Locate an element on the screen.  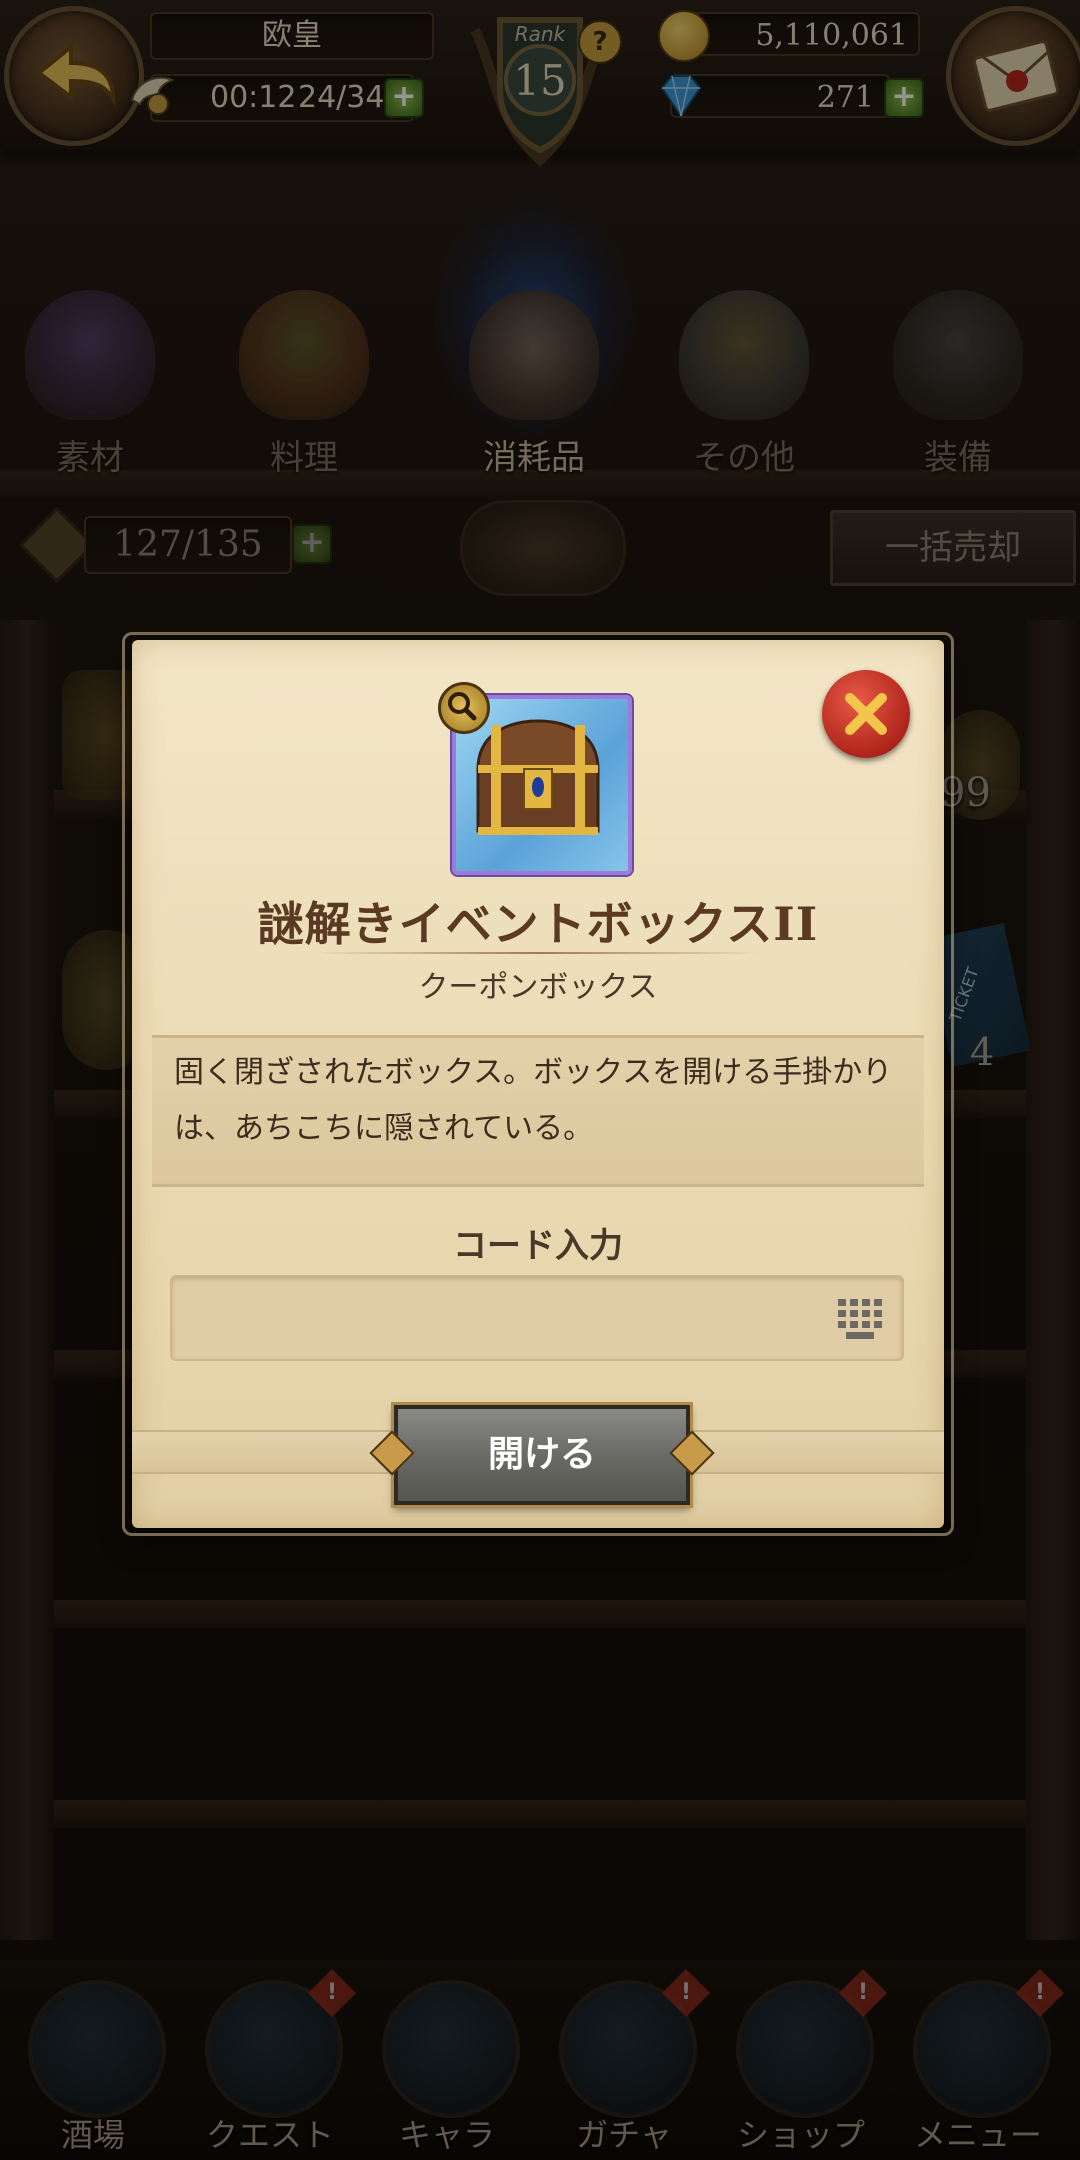
item-description: 固く閉ざされたボックス。ボックスを開ける手掛かりは、あちこちに隠されている。 is located at coordinates (533, 1100).